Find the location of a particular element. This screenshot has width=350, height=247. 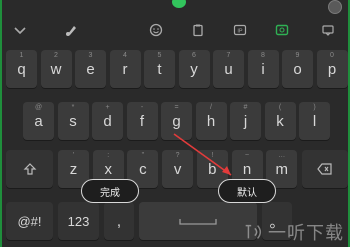

key-r: 4r is located at coordinates (125, 69).